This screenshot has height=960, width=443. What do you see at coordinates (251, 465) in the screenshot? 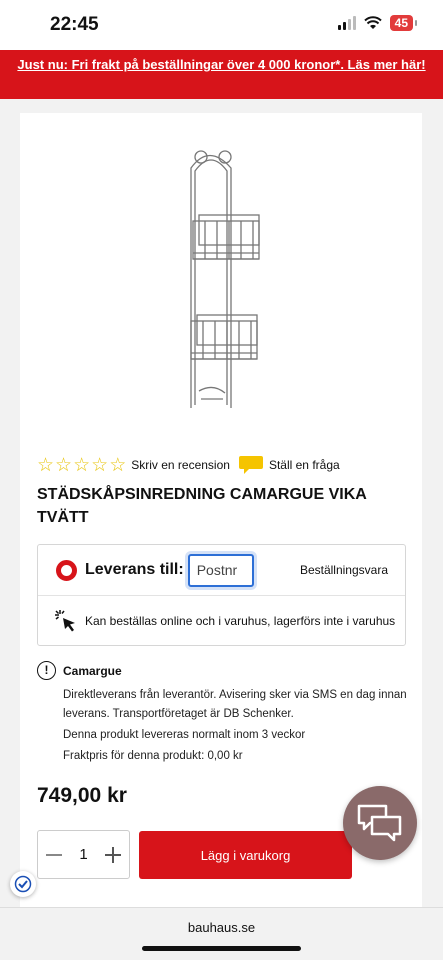
I see `speech-bubble-icon` at bounding box center [251, 465].